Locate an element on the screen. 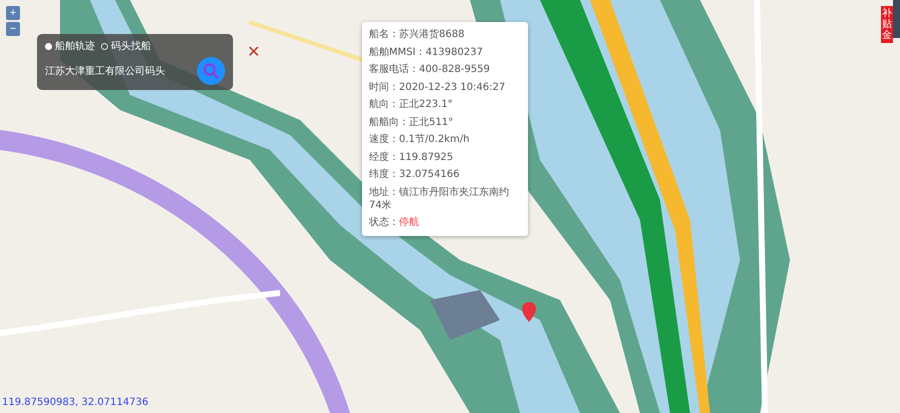 The image size is (900, 413). info-value: 400-828-9559 is located at coordinates (454, 69).